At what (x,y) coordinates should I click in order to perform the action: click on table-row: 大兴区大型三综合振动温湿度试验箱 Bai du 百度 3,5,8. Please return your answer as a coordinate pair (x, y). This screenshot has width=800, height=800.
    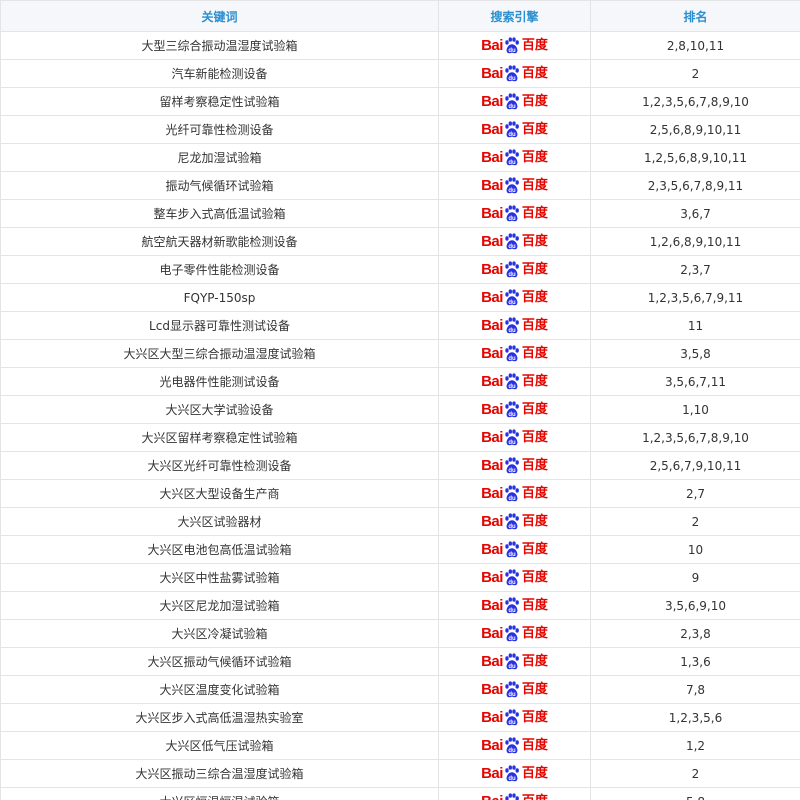
    Looking at the image, I should click on (400, 353).